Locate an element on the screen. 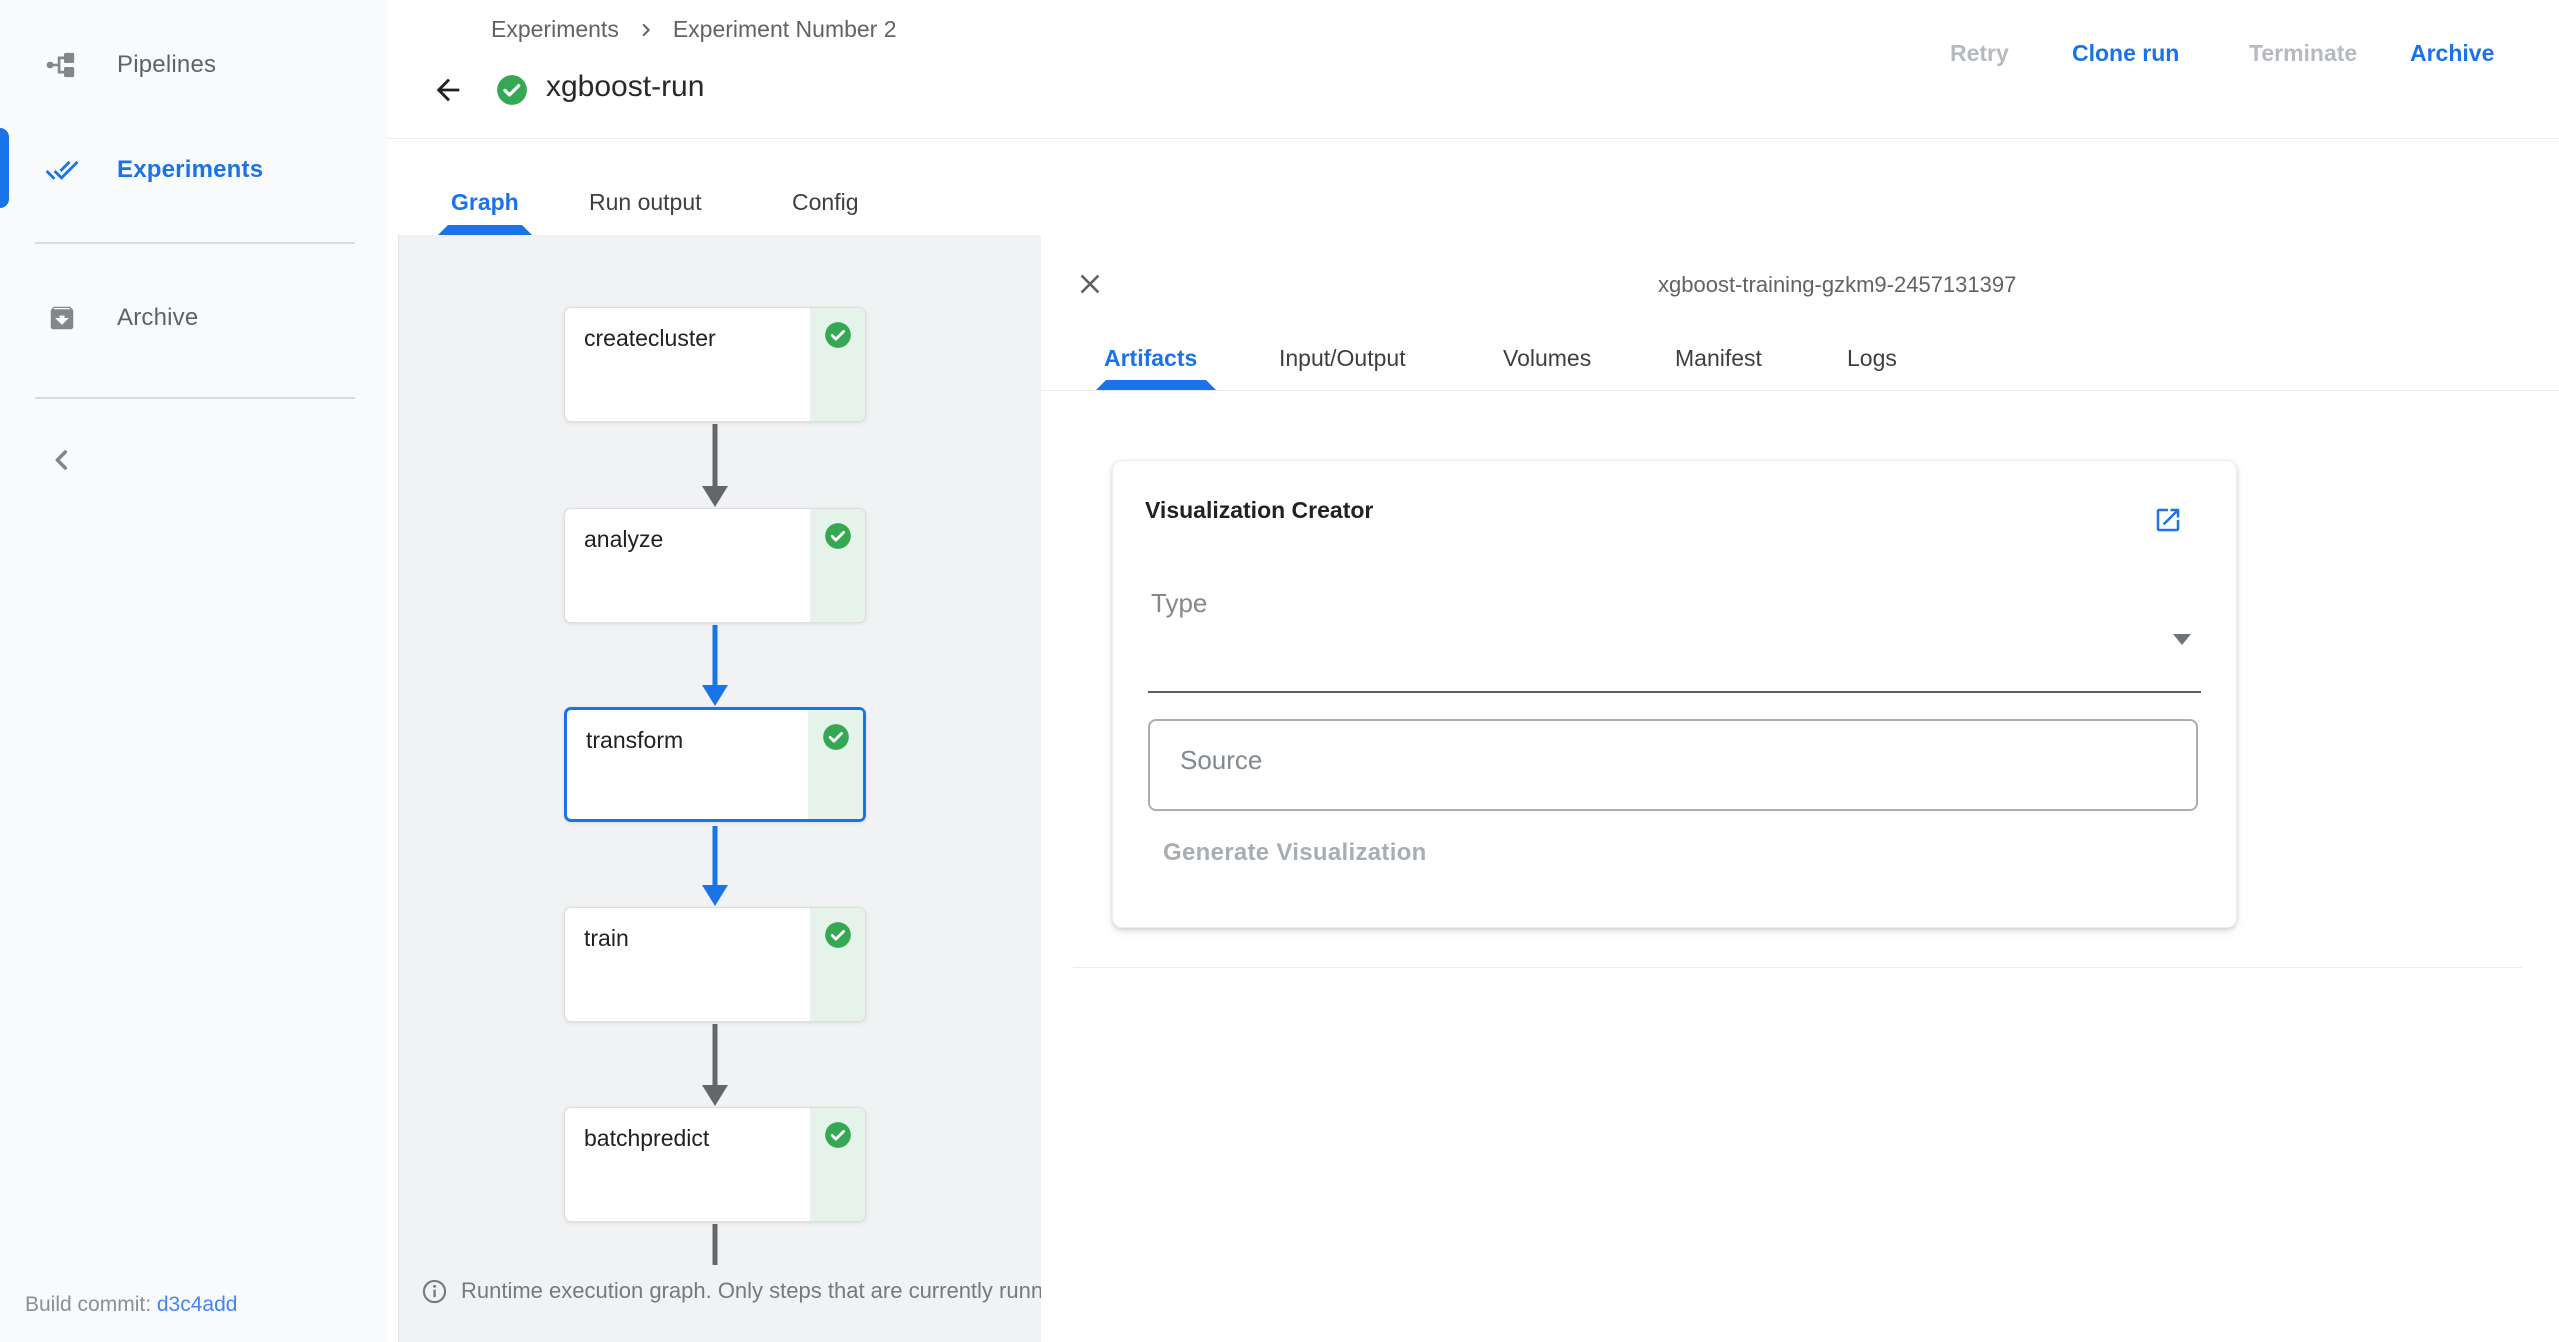 This screenshot has height=1342, width=2559. sidebar-item-label: Pipelines is located at coordinates (167, 64).